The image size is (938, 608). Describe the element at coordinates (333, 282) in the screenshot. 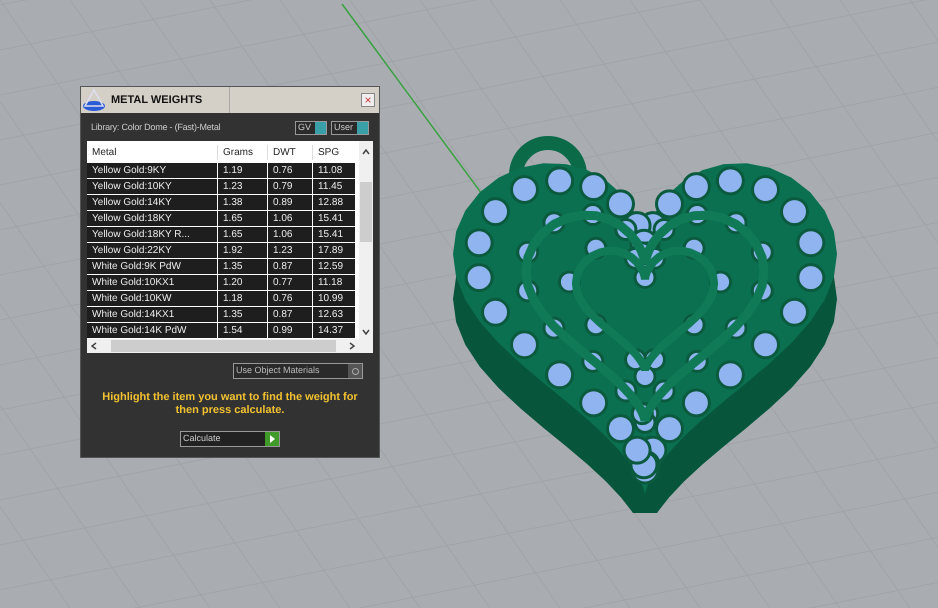

I see `table-cell: 11.18` at that location.